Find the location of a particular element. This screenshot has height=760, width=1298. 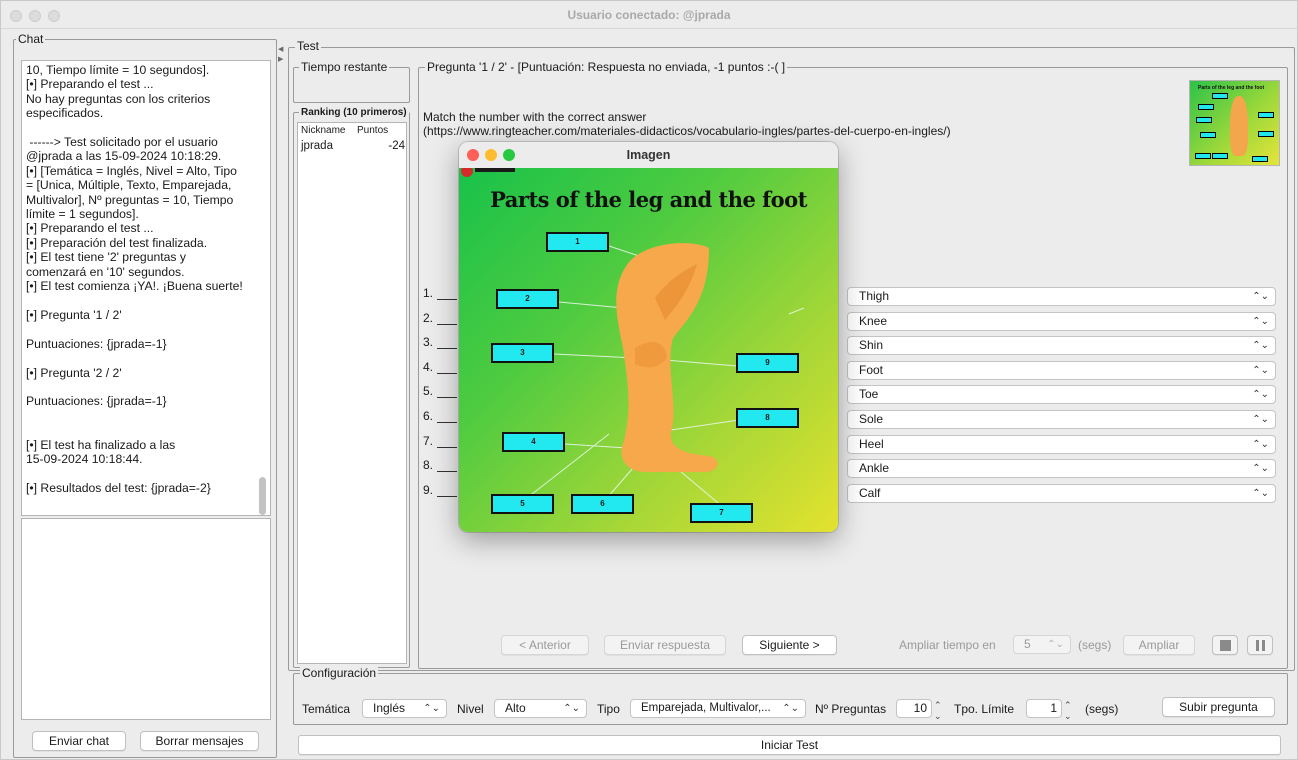

num-questions-input: 10 is located at coordinates (914, 708).